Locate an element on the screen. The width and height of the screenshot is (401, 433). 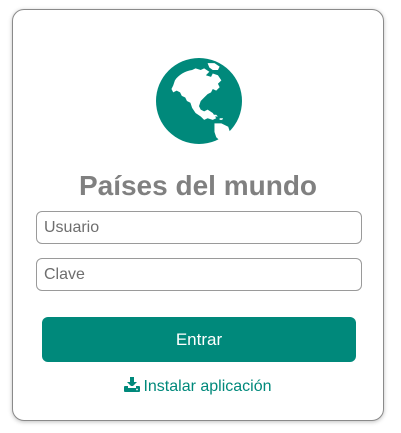
install-app-link: Instalar aplicación is located at coordinates (198, 386).